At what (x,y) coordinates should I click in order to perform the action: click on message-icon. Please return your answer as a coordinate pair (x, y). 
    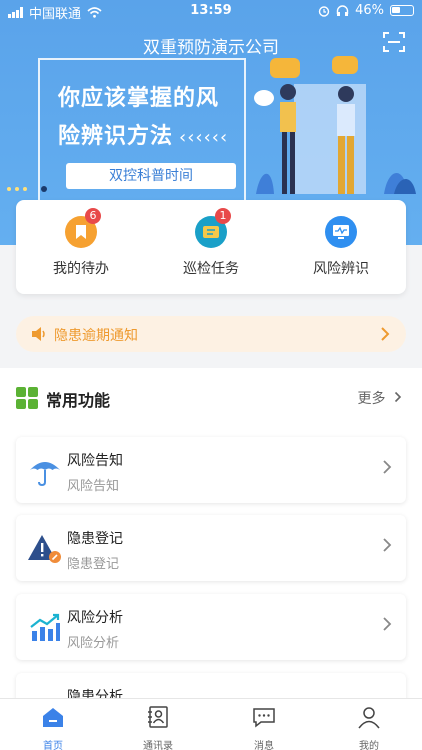
    Looking at the image, I should click on (264, 718).